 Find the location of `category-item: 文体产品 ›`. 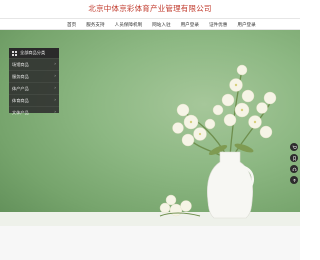

category-item: 文体产品 › is located at coordinates (34, 112).